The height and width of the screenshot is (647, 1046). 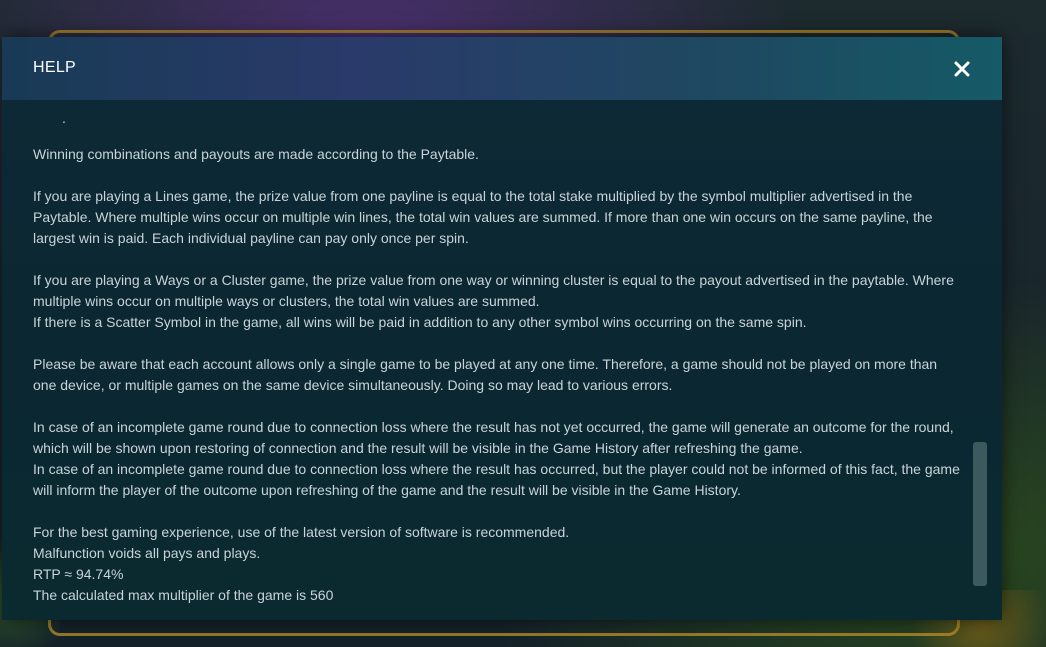 I want to click on scrollbar-thumb, so click(x=980, y=514).